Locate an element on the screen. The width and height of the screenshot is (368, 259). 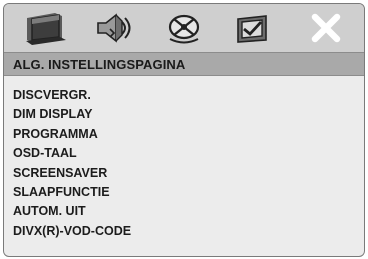
menu-item-sleep-timer: SLAAPFUNCTIE is located at coordinates (184, 192).